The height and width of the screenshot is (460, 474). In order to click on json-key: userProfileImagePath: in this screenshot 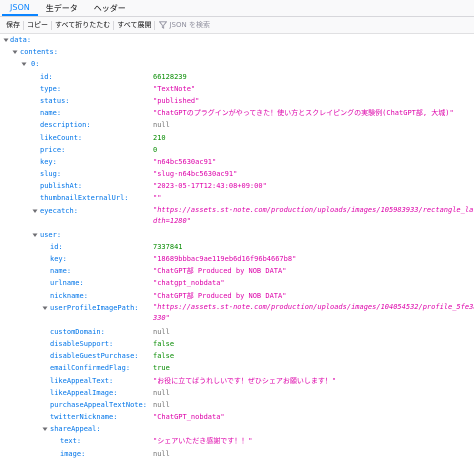, I will do `click(94, 307)`.